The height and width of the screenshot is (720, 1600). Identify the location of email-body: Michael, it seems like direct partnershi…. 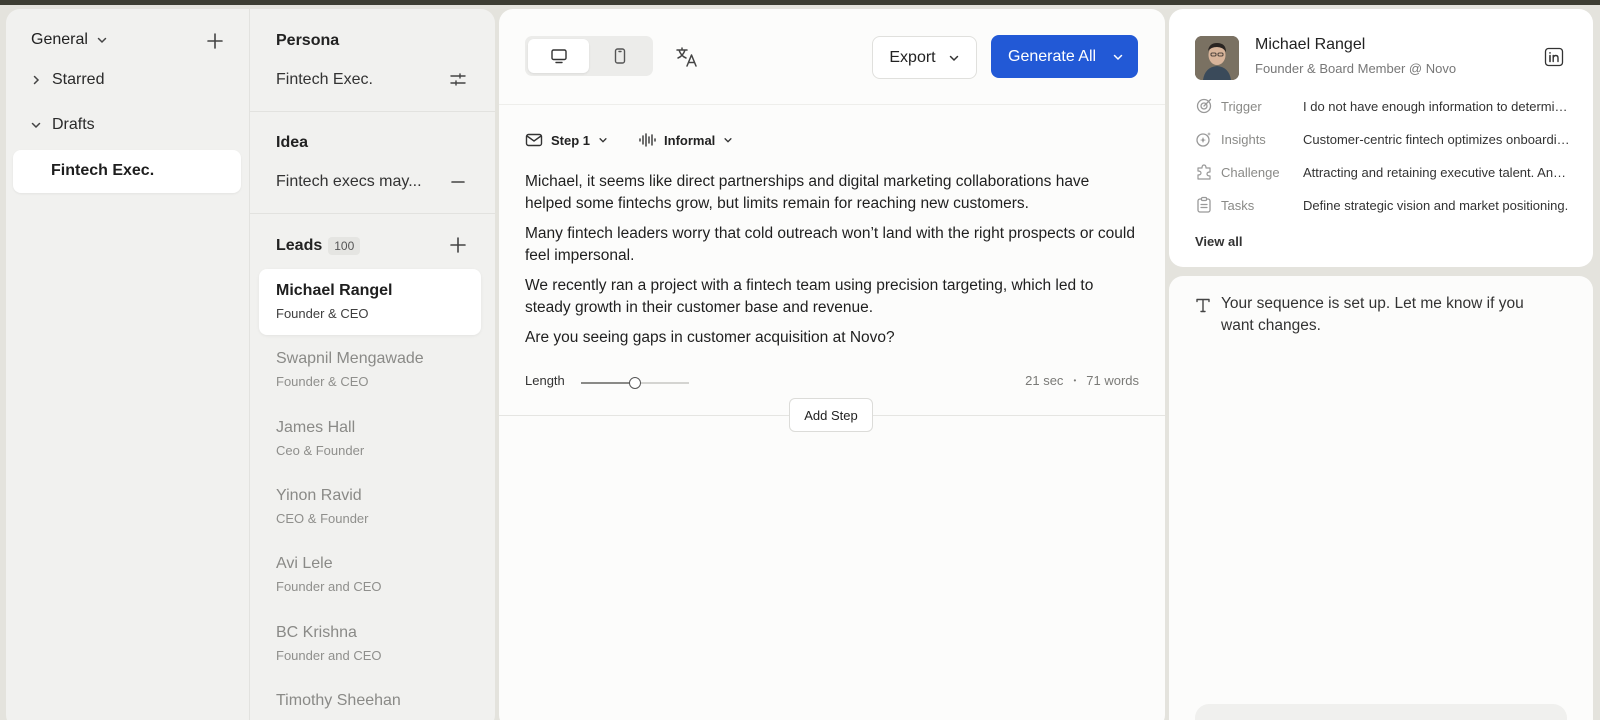
(830, 264).